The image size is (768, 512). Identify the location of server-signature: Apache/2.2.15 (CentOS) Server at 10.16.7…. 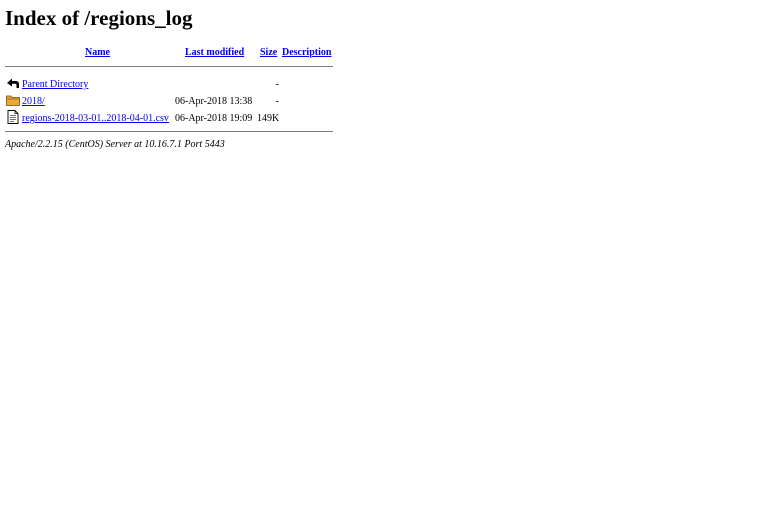
(115, 144).